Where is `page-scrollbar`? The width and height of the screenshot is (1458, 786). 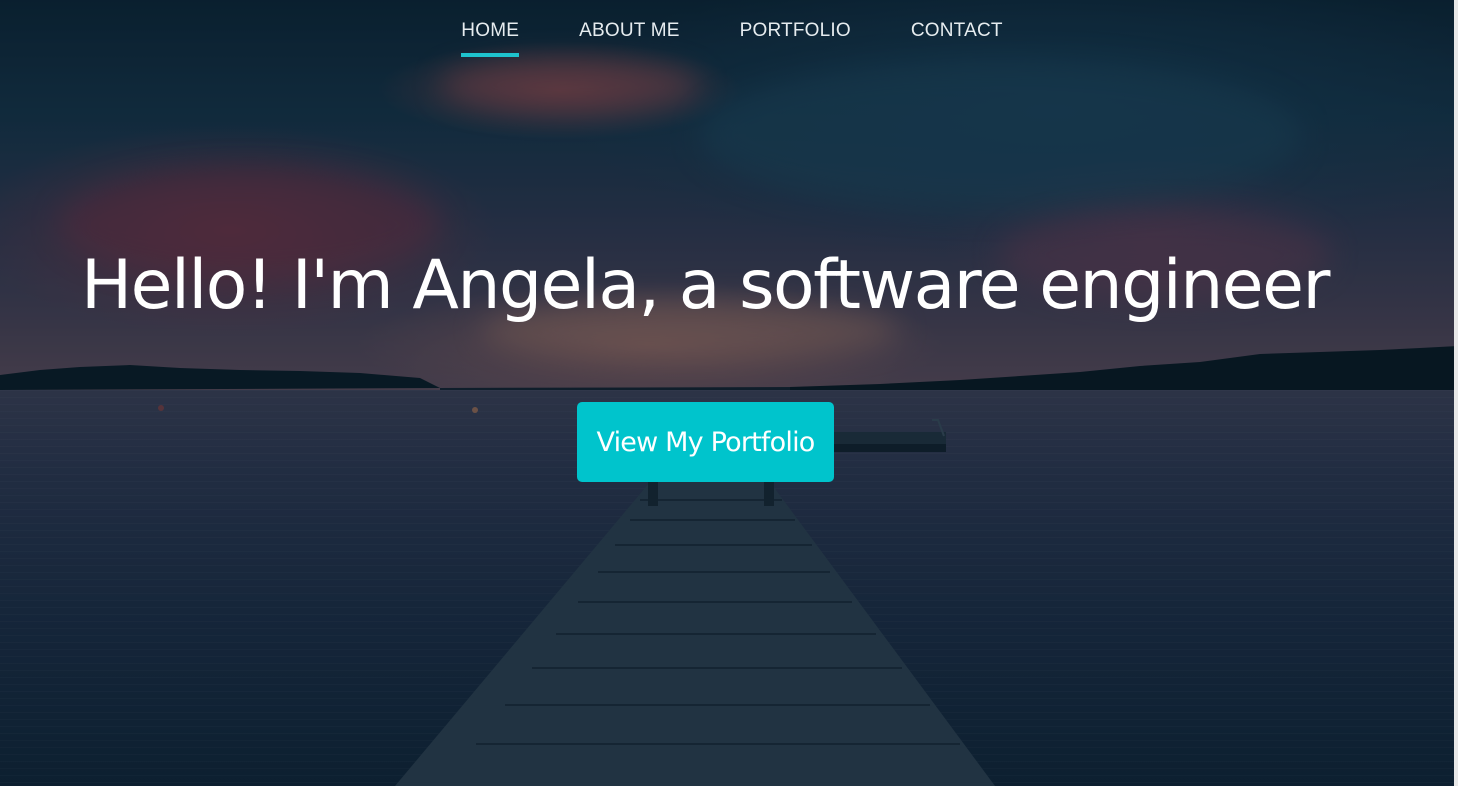
page-scrollbar is located at coordinates (1456, 393).